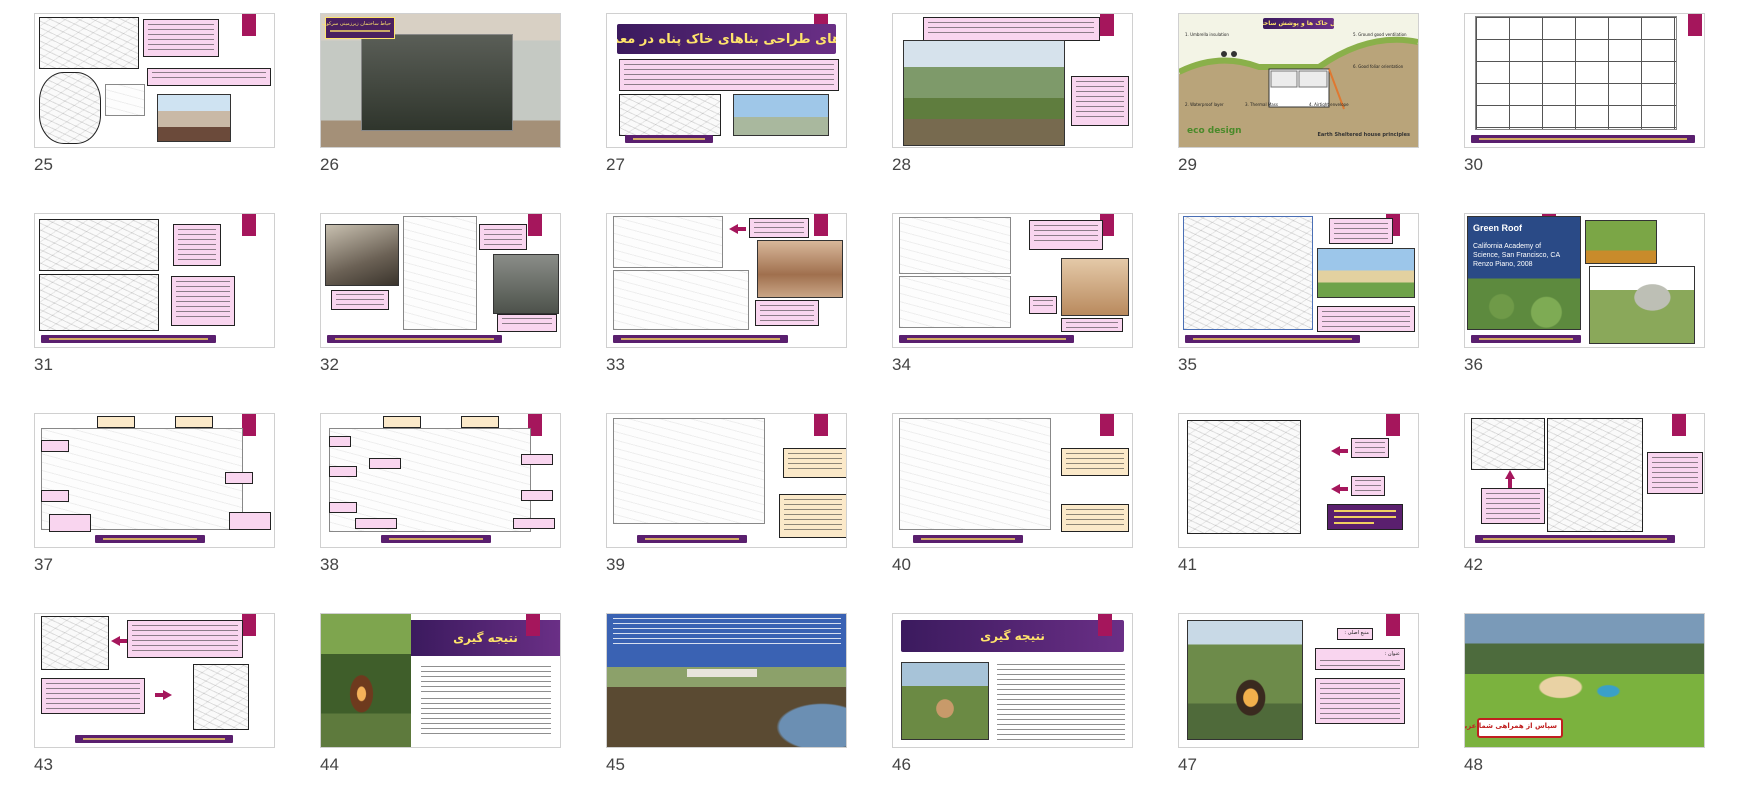  I want to click on diagram-label: 3. Thermal Mass, so click(1261, 104).